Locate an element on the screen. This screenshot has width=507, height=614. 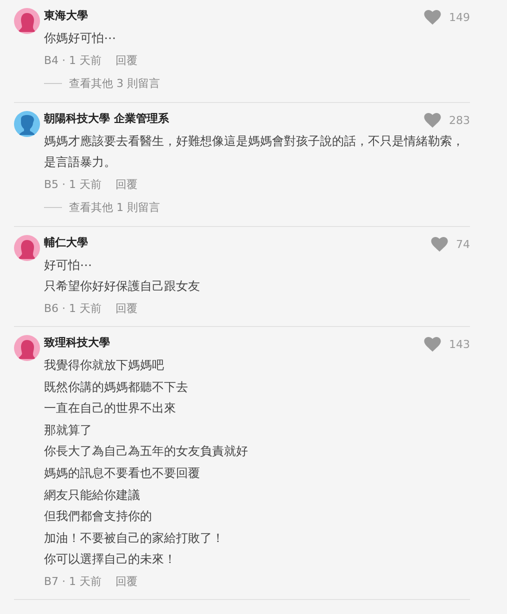
comment-text: 媽媽的訊息不要看也不要回覆 is located at coordinates (122, 473).